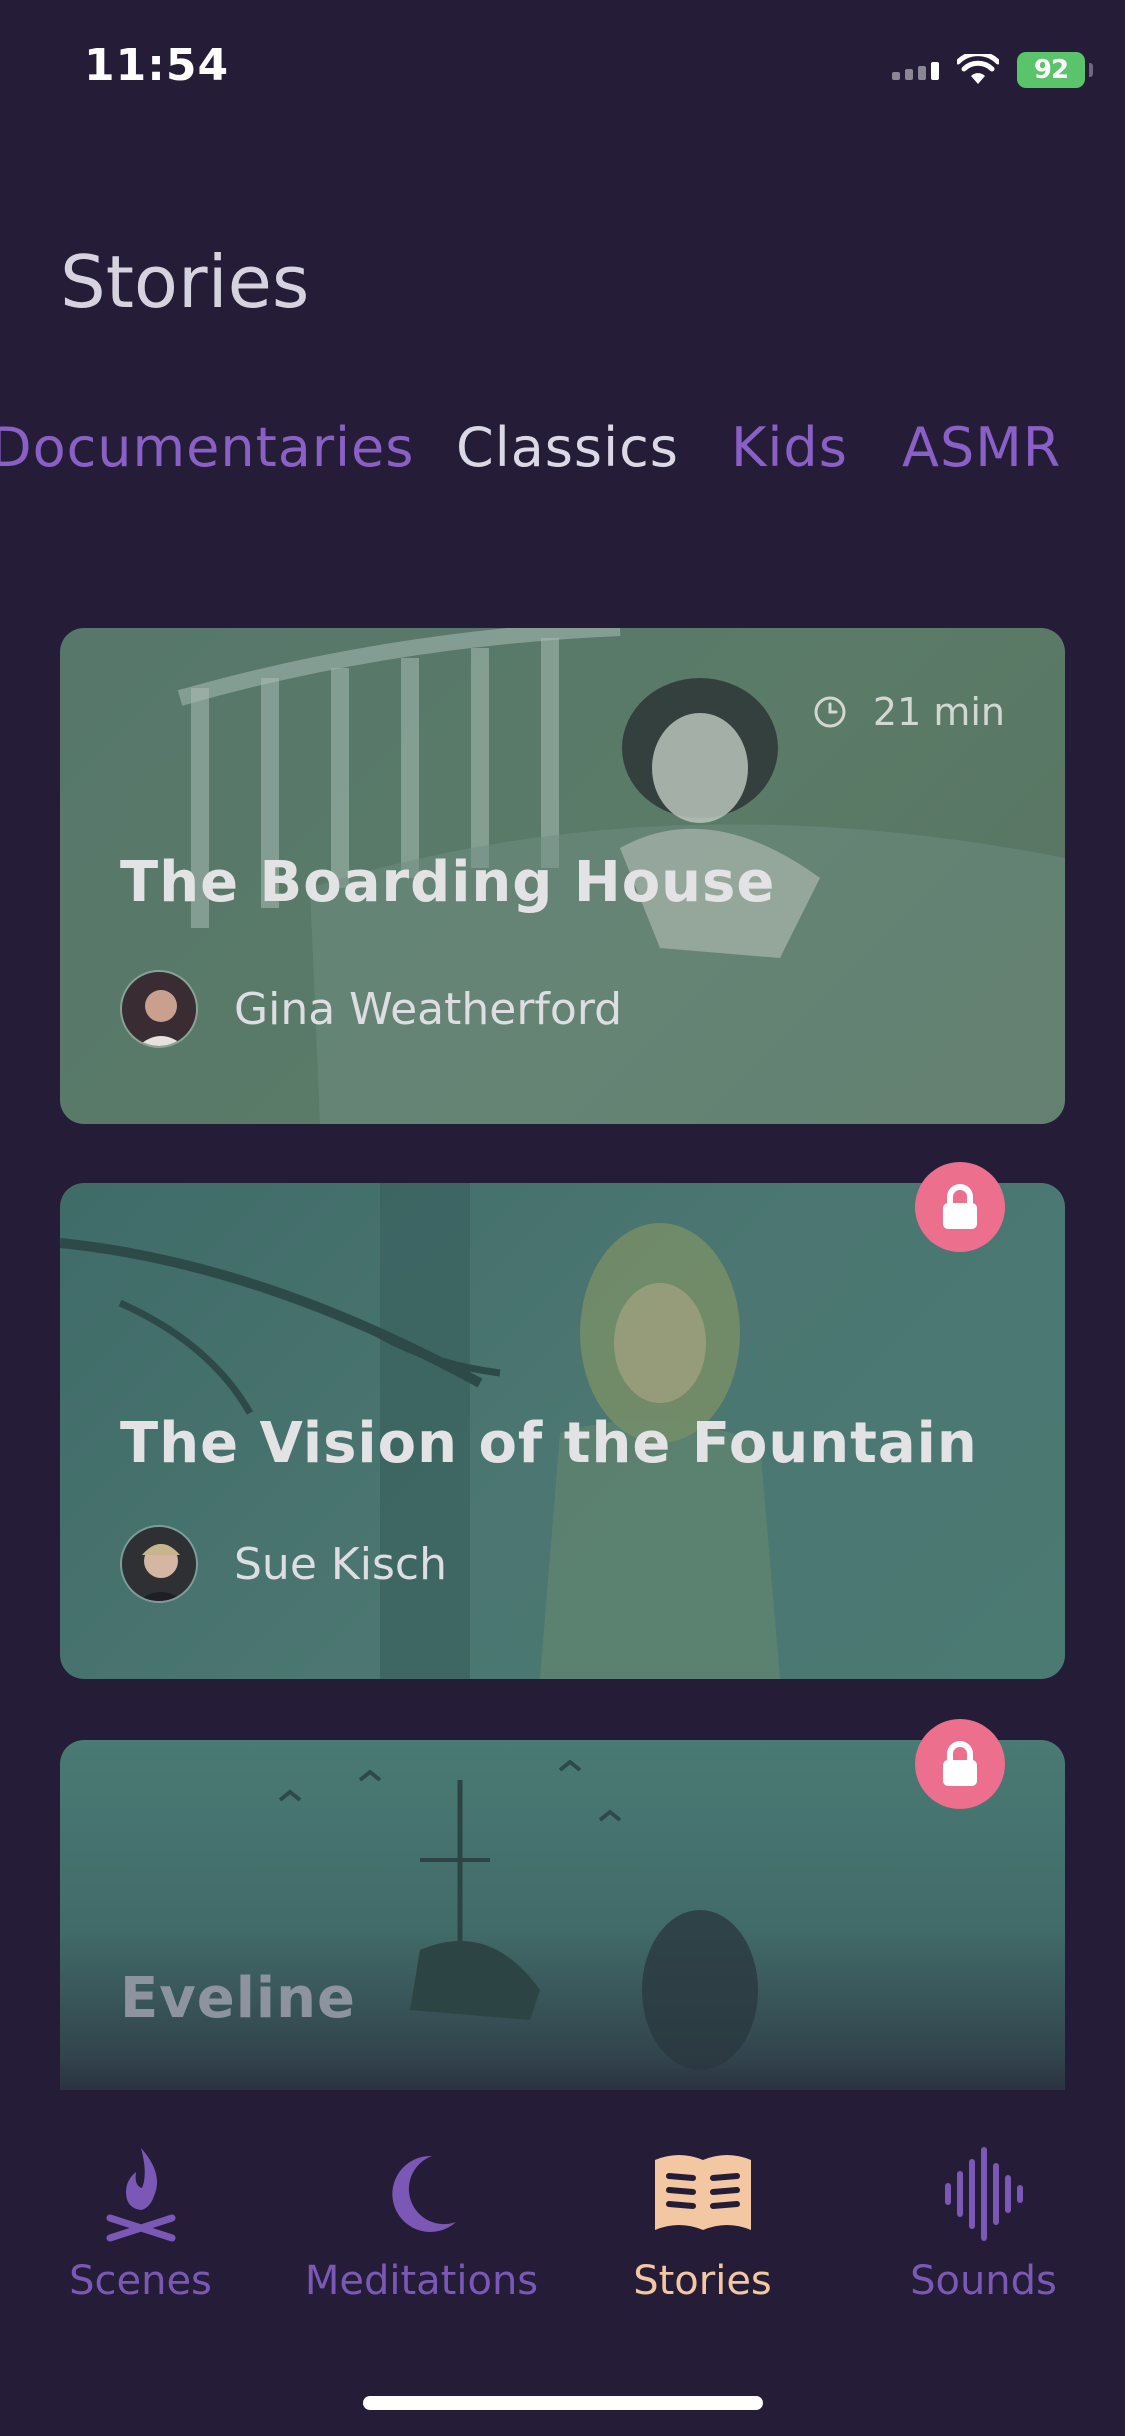 The height and width of the screenshot is (2436, 1125). Describe the element at coordinates (549, 1443) in the screenshot. I see `story-title: The Vision of the Fountain` at that location.